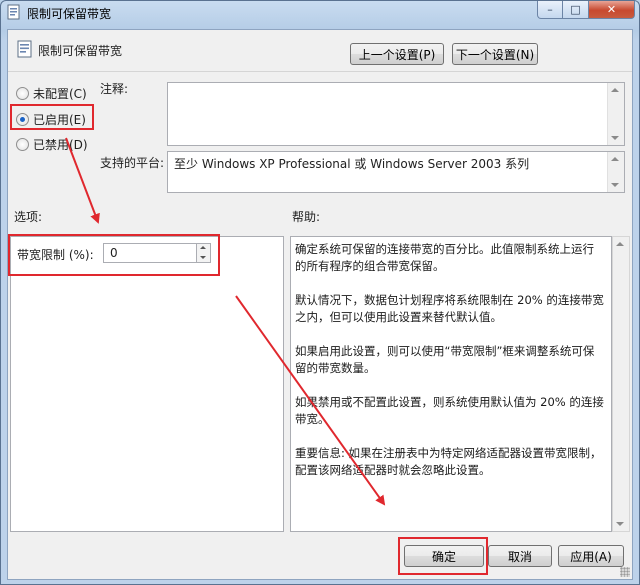 This screenshot has width=640, height=585. I want to click on maximize-button: □, so click(576, 10).